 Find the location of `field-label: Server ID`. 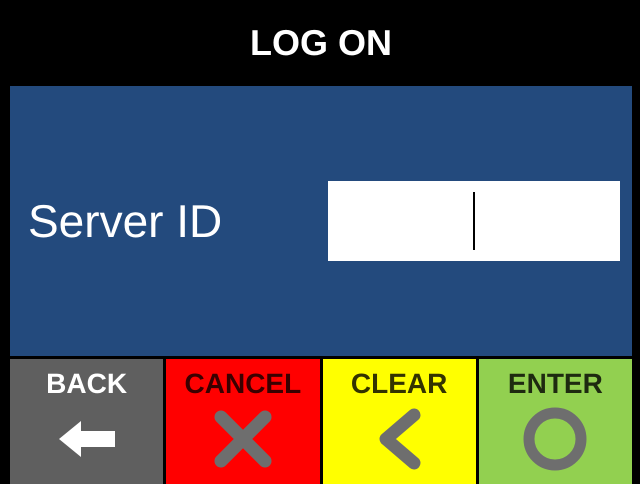

field-label: Server ID is located at coordinates (125, 221).